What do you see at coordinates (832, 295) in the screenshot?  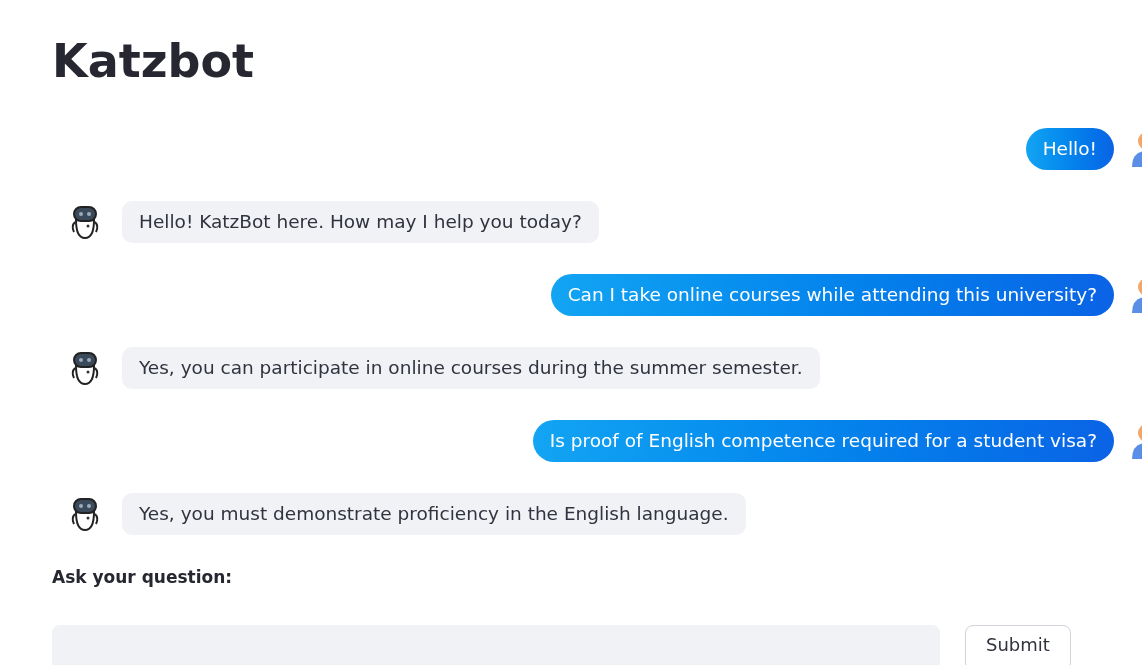 I see `user-message: Can I take online courses while attending this university?` at bounding box center [832, 295].